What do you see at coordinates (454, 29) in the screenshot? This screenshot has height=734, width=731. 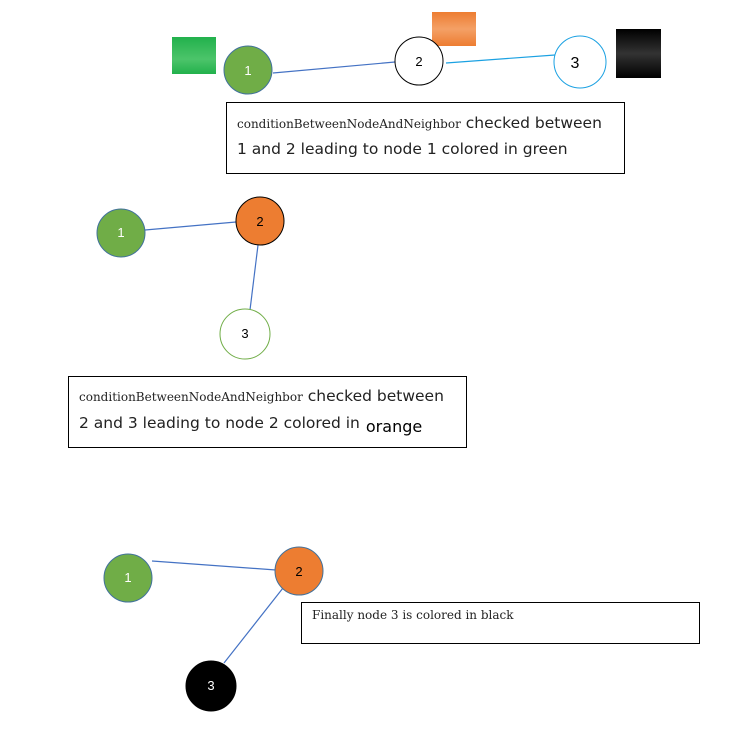 I see `orange-color-swatch` at bounding box center [454, 29].